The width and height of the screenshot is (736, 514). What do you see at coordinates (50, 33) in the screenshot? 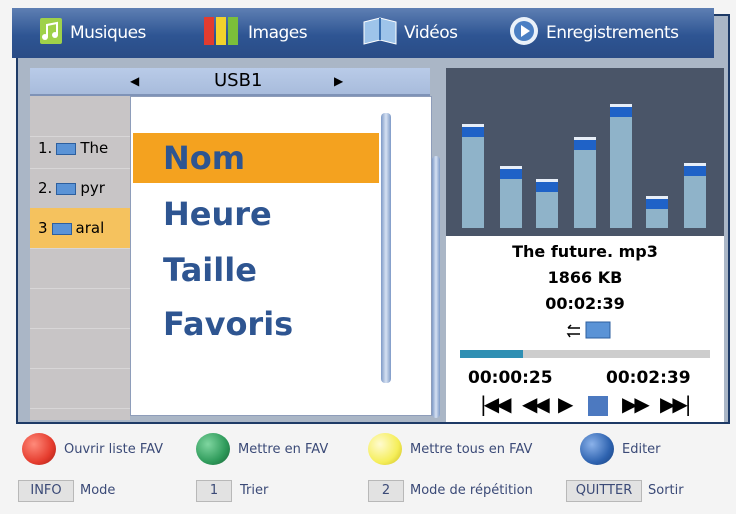
I see `music-note-icon` at bounding box center [50, 33].